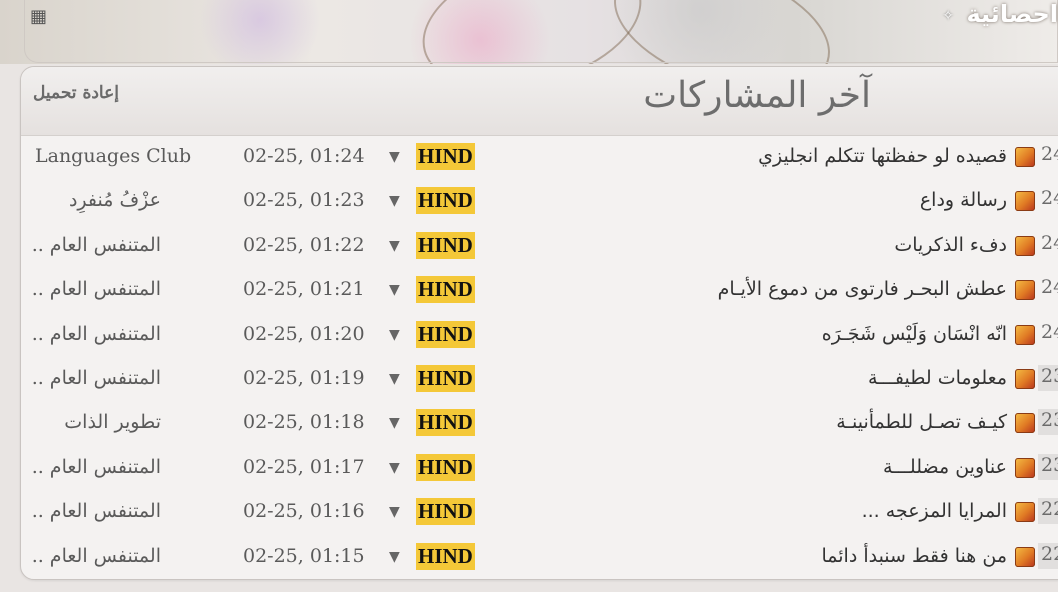 The width and height of the screenshot is (1058, 592). I want to click on thread-title-link: معلومات لطيفـــة, so click(937, 378).